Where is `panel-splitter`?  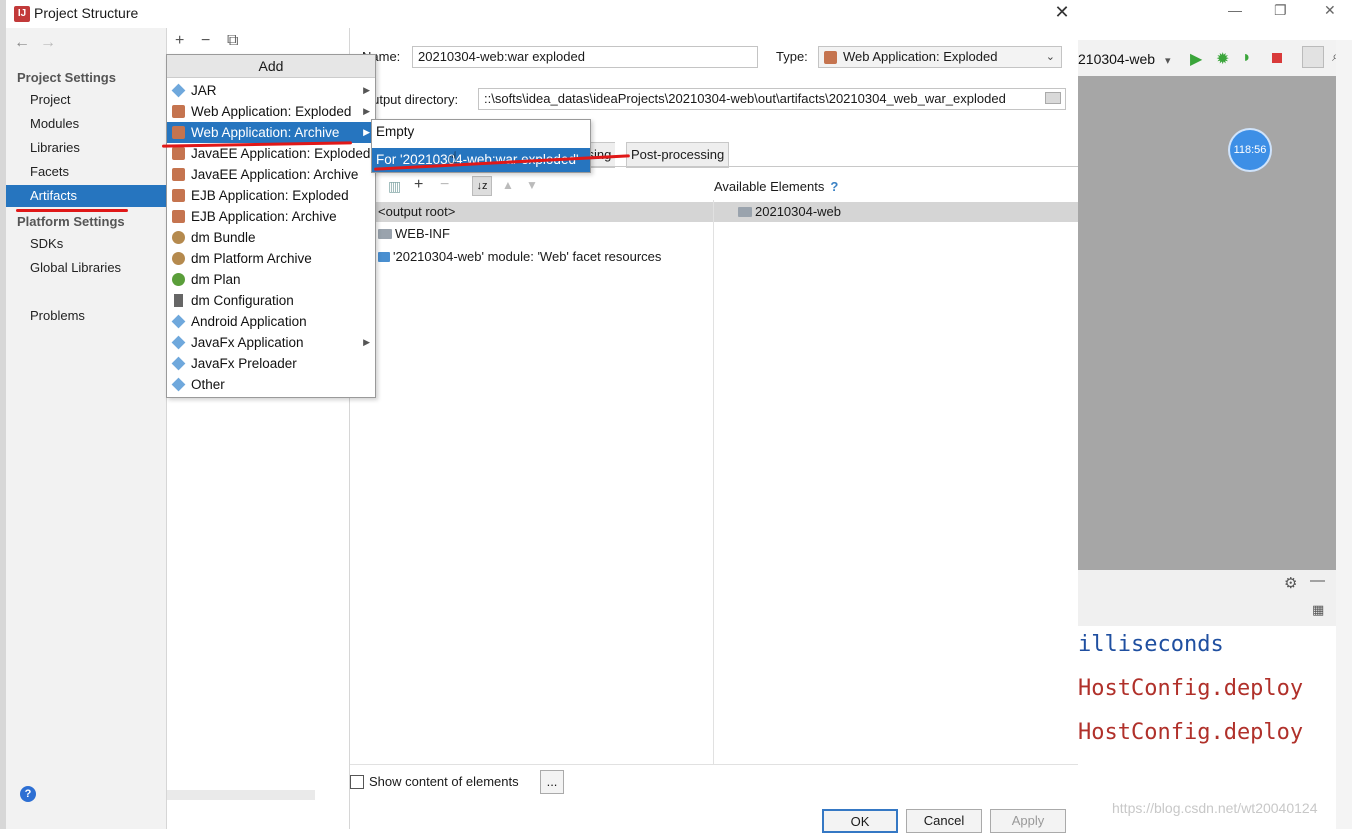 panel-splitter is located at coordinates (713, 482).